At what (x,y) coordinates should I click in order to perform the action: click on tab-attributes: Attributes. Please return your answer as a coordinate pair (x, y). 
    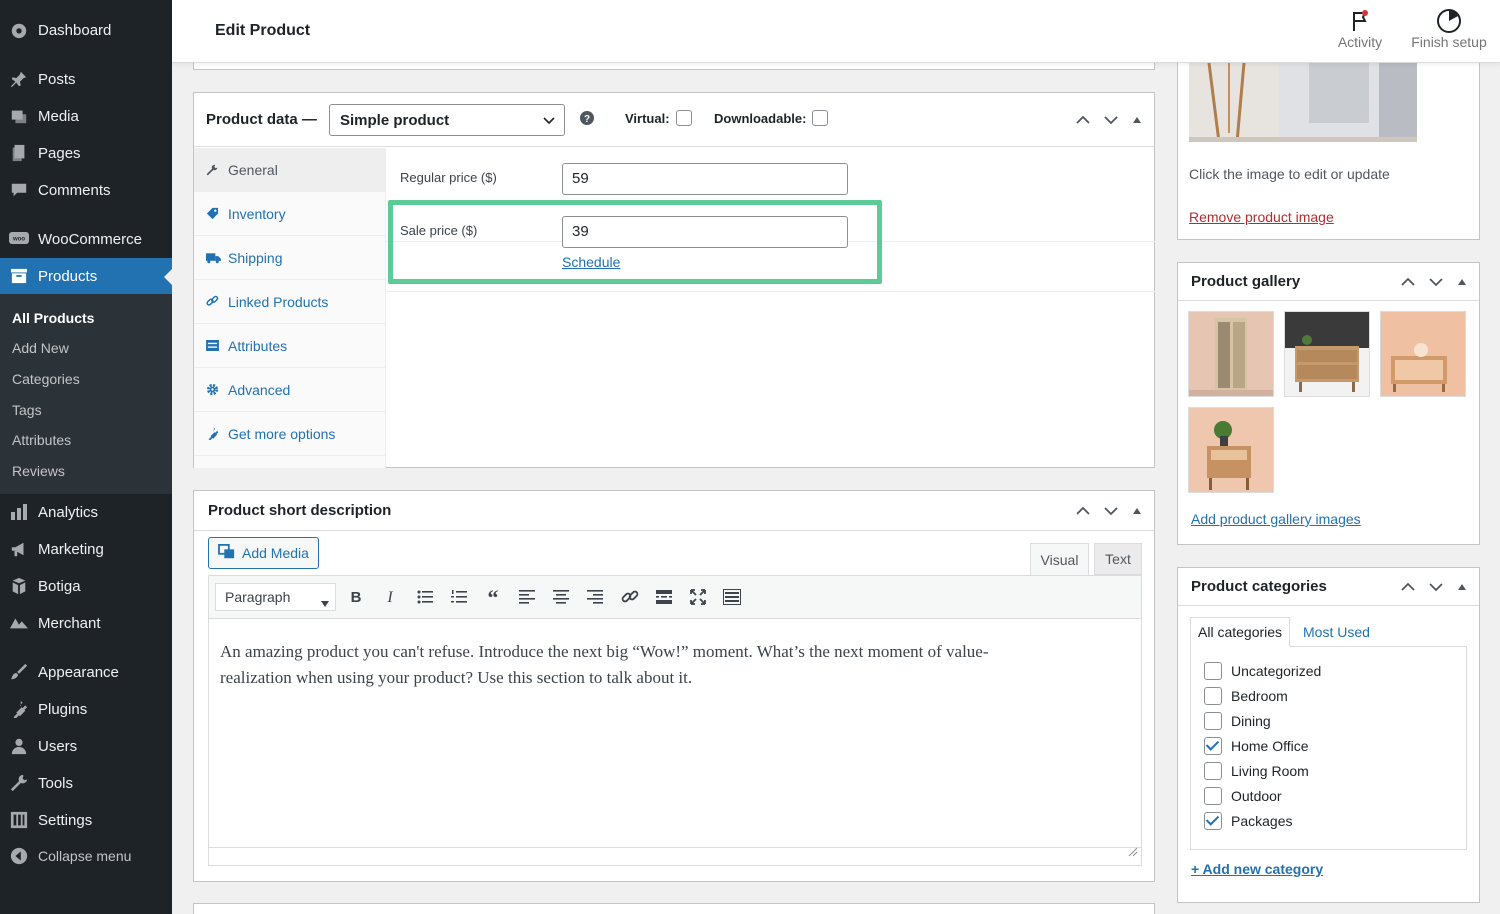
    Looking at the image, I should click on (289, 346).